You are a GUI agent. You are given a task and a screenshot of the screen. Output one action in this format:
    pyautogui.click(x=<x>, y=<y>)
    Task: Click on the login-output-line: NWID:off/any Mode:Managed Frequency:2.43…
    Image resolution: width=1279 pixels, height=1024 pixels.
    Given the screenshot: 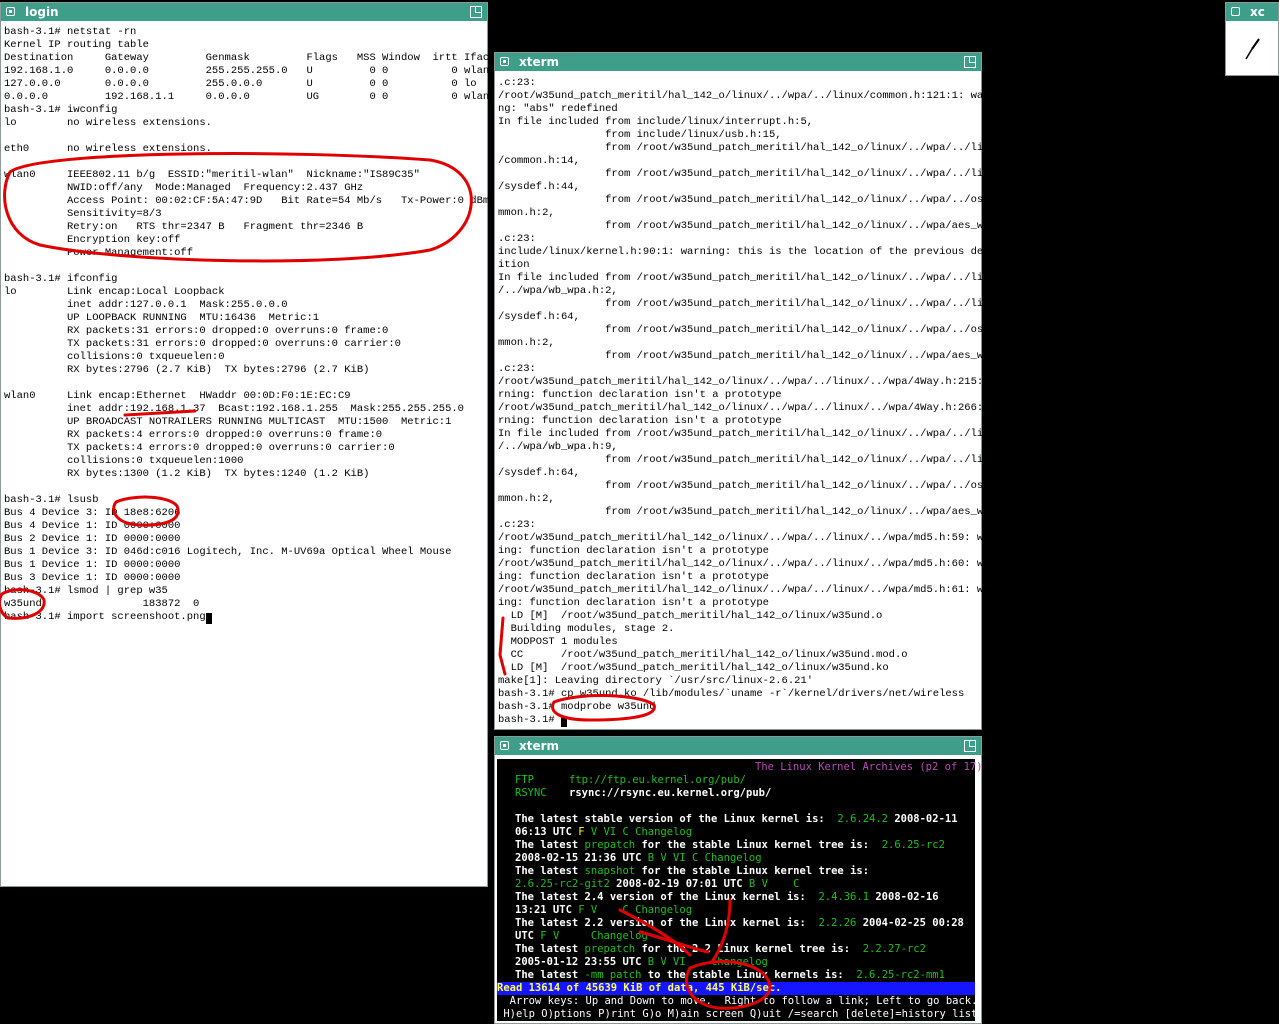 What is the action you would take?
    pyautogui.click(x=184, y=188)
    